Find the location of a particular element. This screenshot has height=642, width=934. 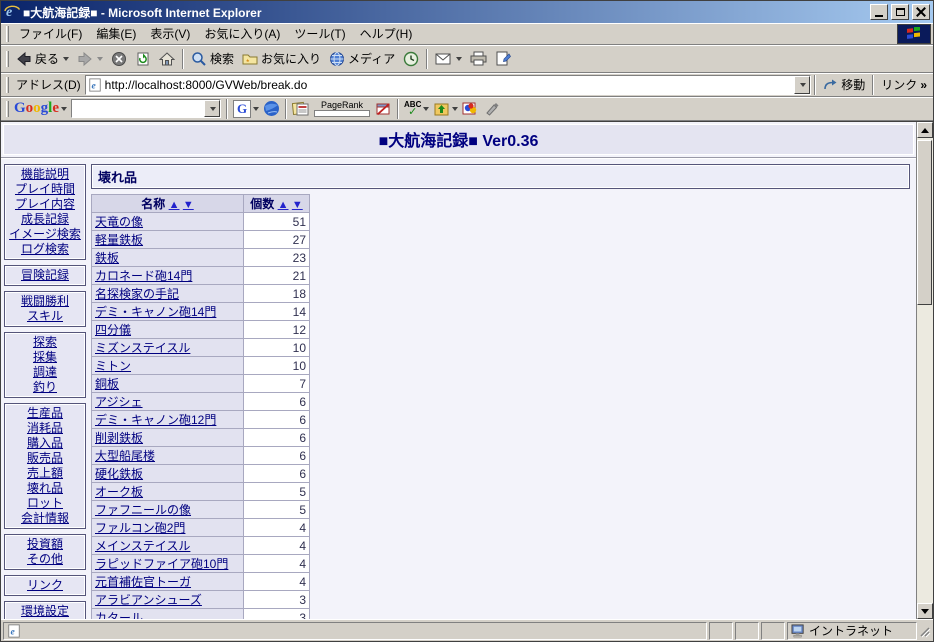

menu-item-4: ツール(T) is located at coordinates (319, 33).